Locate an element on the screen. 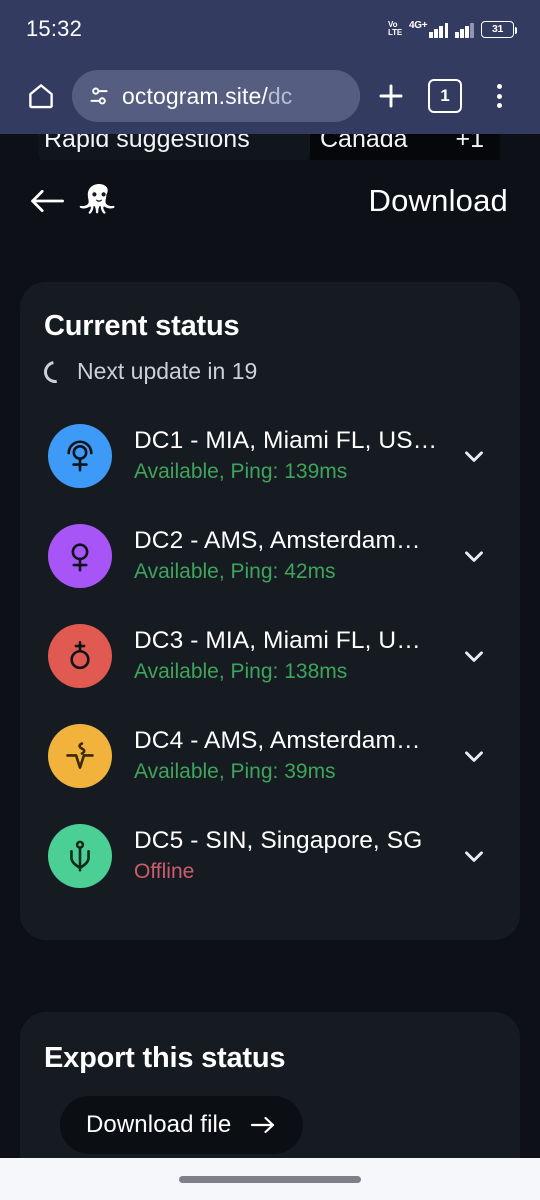  browser-chrome: 15:32 Vo LTE 4G+ 31 octogram.site/dc 1 is located at coordinates (270, 67).